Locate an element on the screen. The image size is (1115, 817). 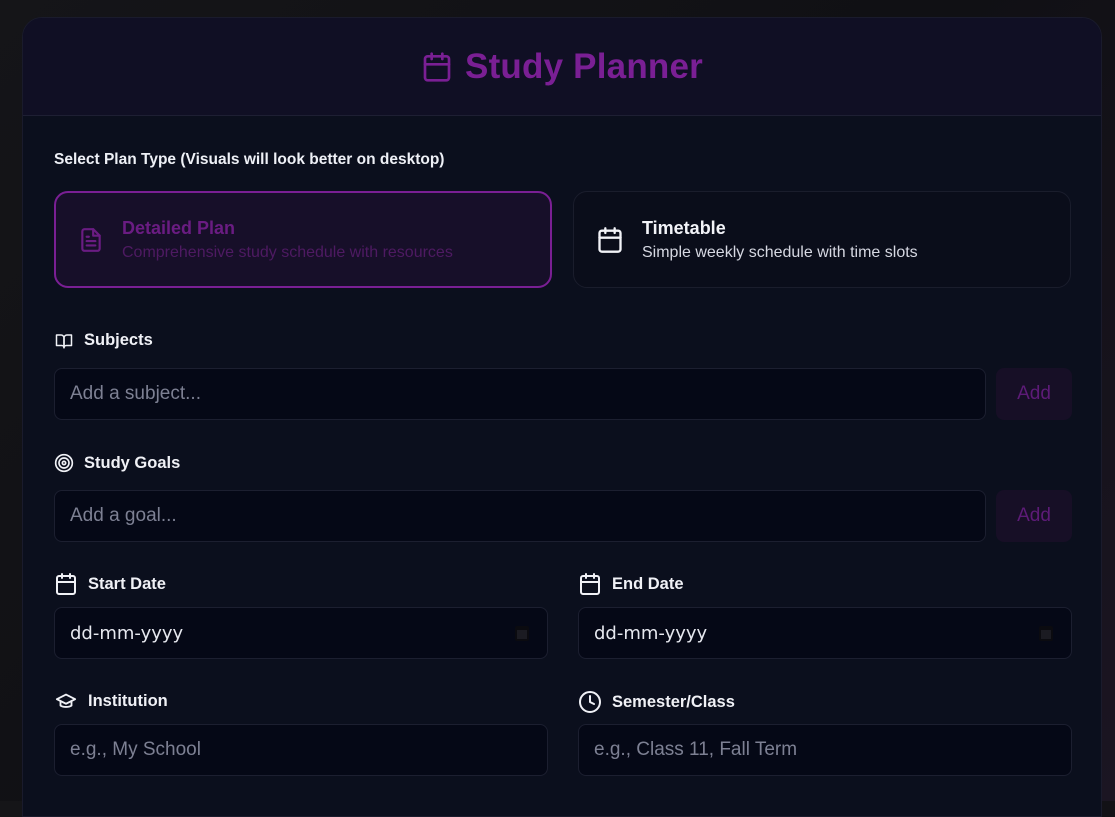
plan-option-title: Timetable is located at coordinates (684, 227).